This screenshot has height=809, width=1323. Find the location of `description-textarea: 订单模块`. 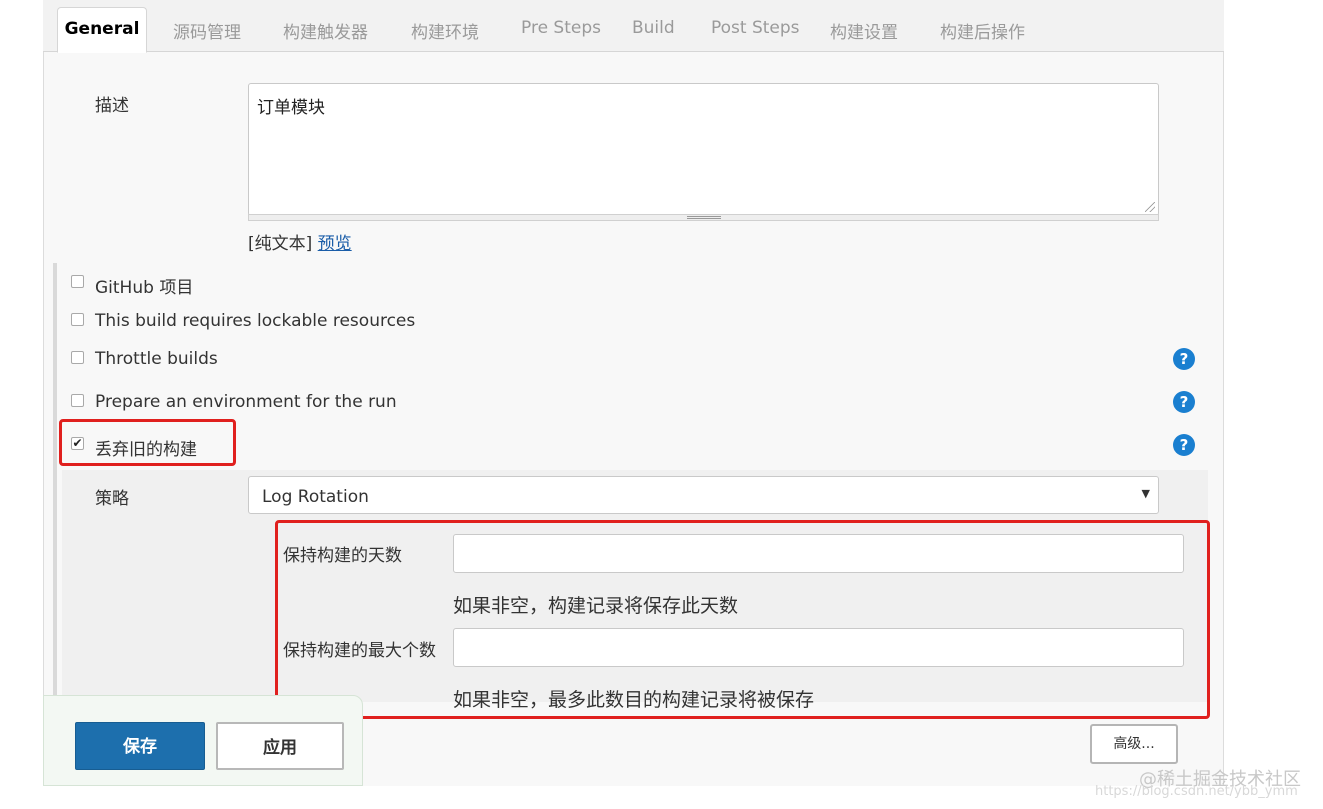

description-textarea: 订单模块 is located at coordinates (703, 149).